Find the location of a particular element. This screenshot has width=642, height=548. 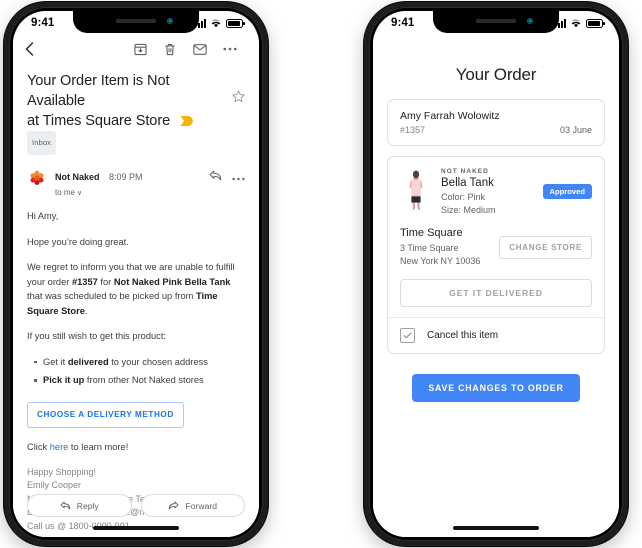

learn-more-line: Click here to learn more! is located at coordinates (136, 447).